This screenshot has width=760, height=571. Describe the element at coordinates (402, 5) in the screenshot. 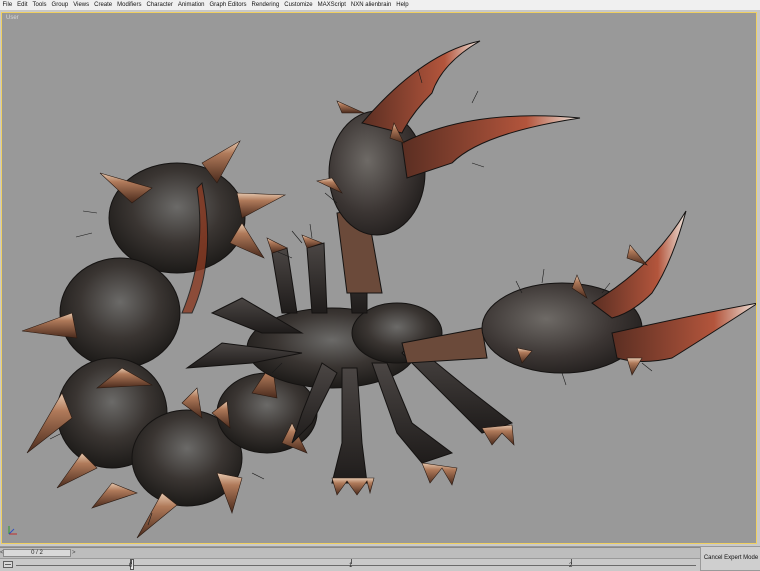

I see `menu-help: Help` at that location.